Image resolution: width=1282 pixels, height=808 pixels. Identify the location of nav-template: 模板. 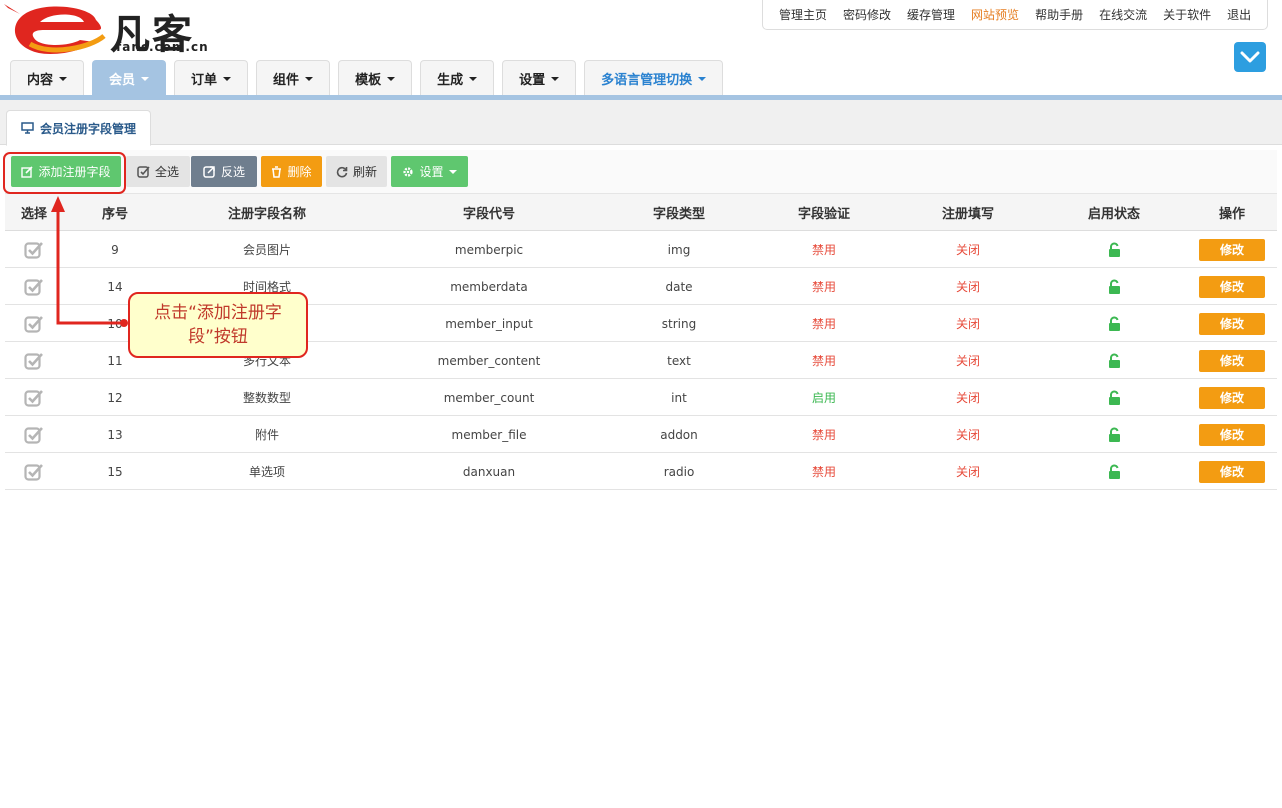
(375, 78).